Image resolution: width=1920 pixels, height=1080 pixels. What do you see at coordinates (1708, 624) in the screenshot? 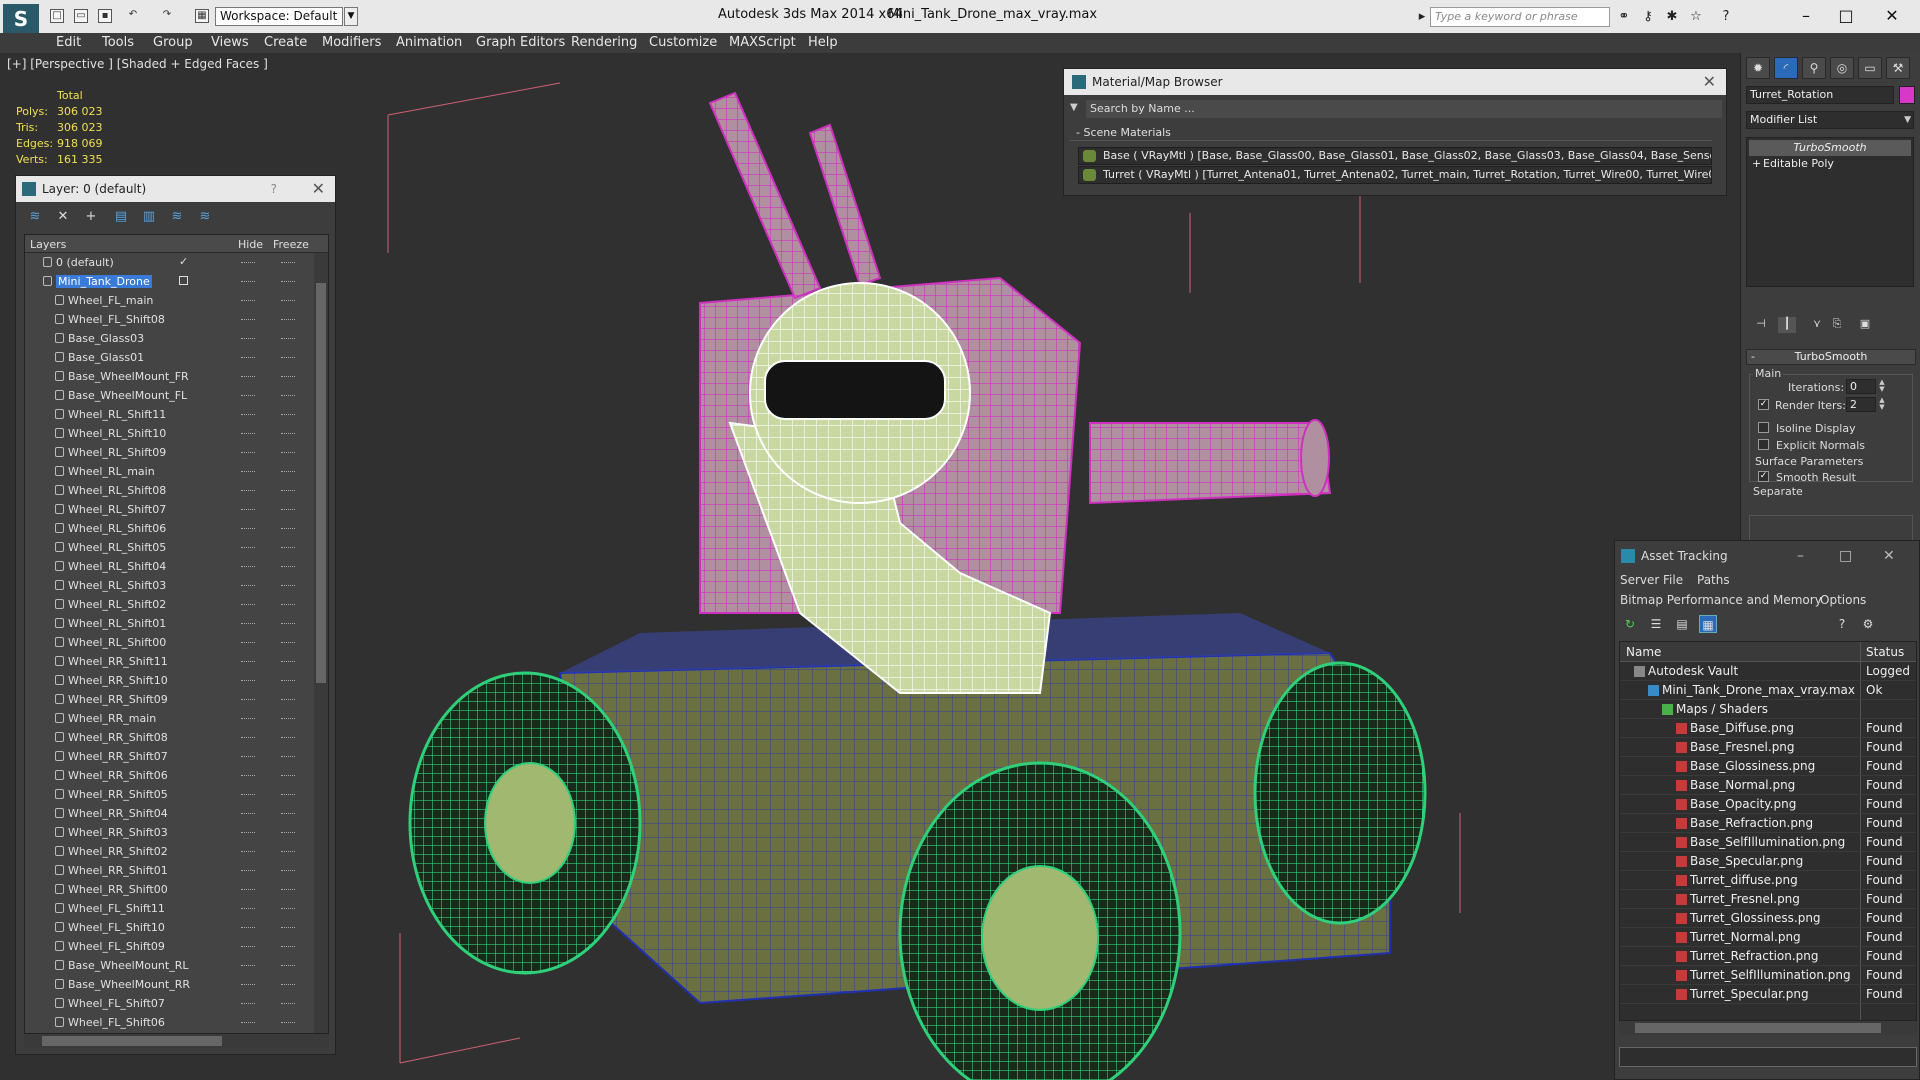
I see `table-view-icon: ▦` at bounding box center [1708, 624].